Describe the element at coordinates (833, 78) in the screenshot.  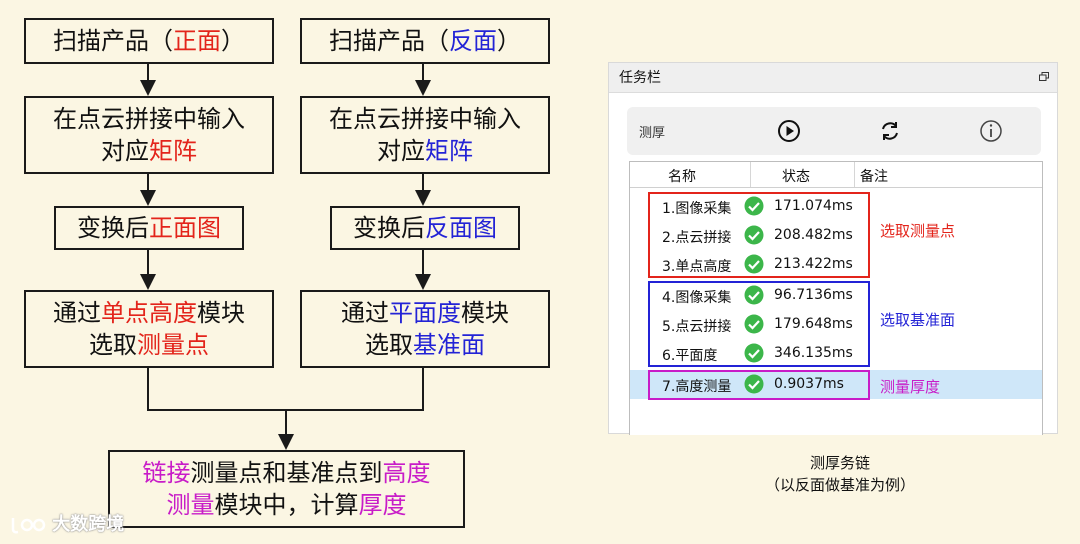
I see `panel-header: 任务栏` at that location.